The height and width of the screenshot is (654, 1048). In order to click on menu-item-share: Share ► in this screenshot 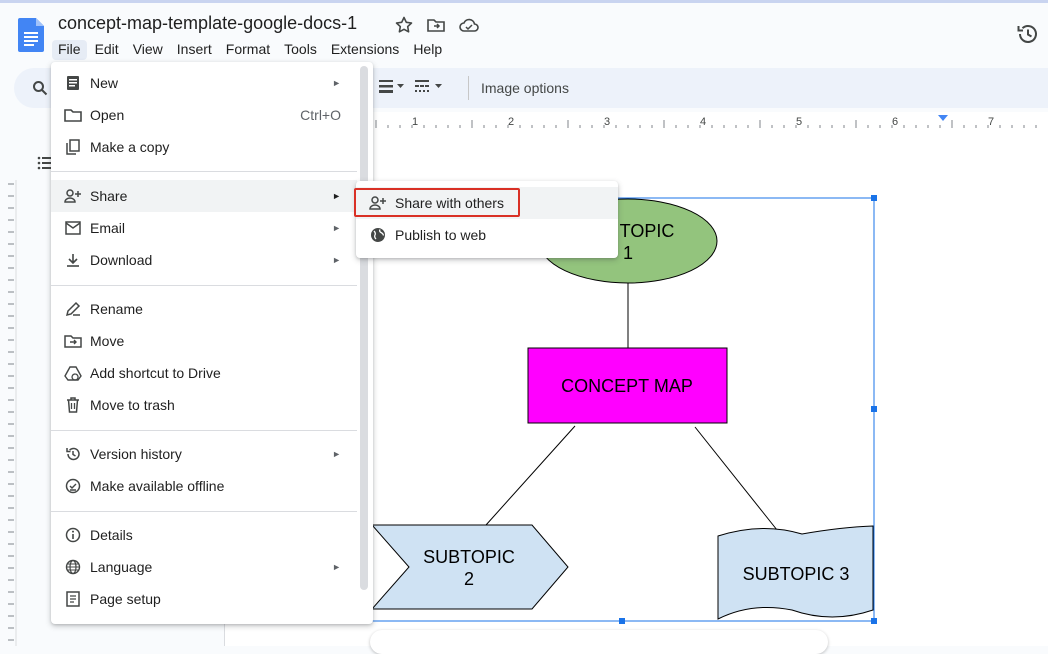, I will do `click(204, 196)`.